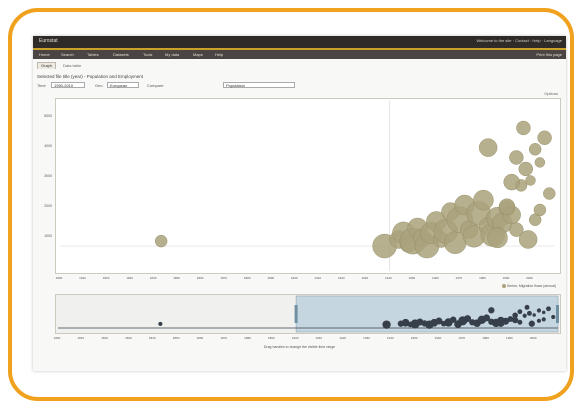 Image resolution: width=586 pixels, height=411 pixels. I want to click on timeline-tick-label: 1920, so click(343, 338).